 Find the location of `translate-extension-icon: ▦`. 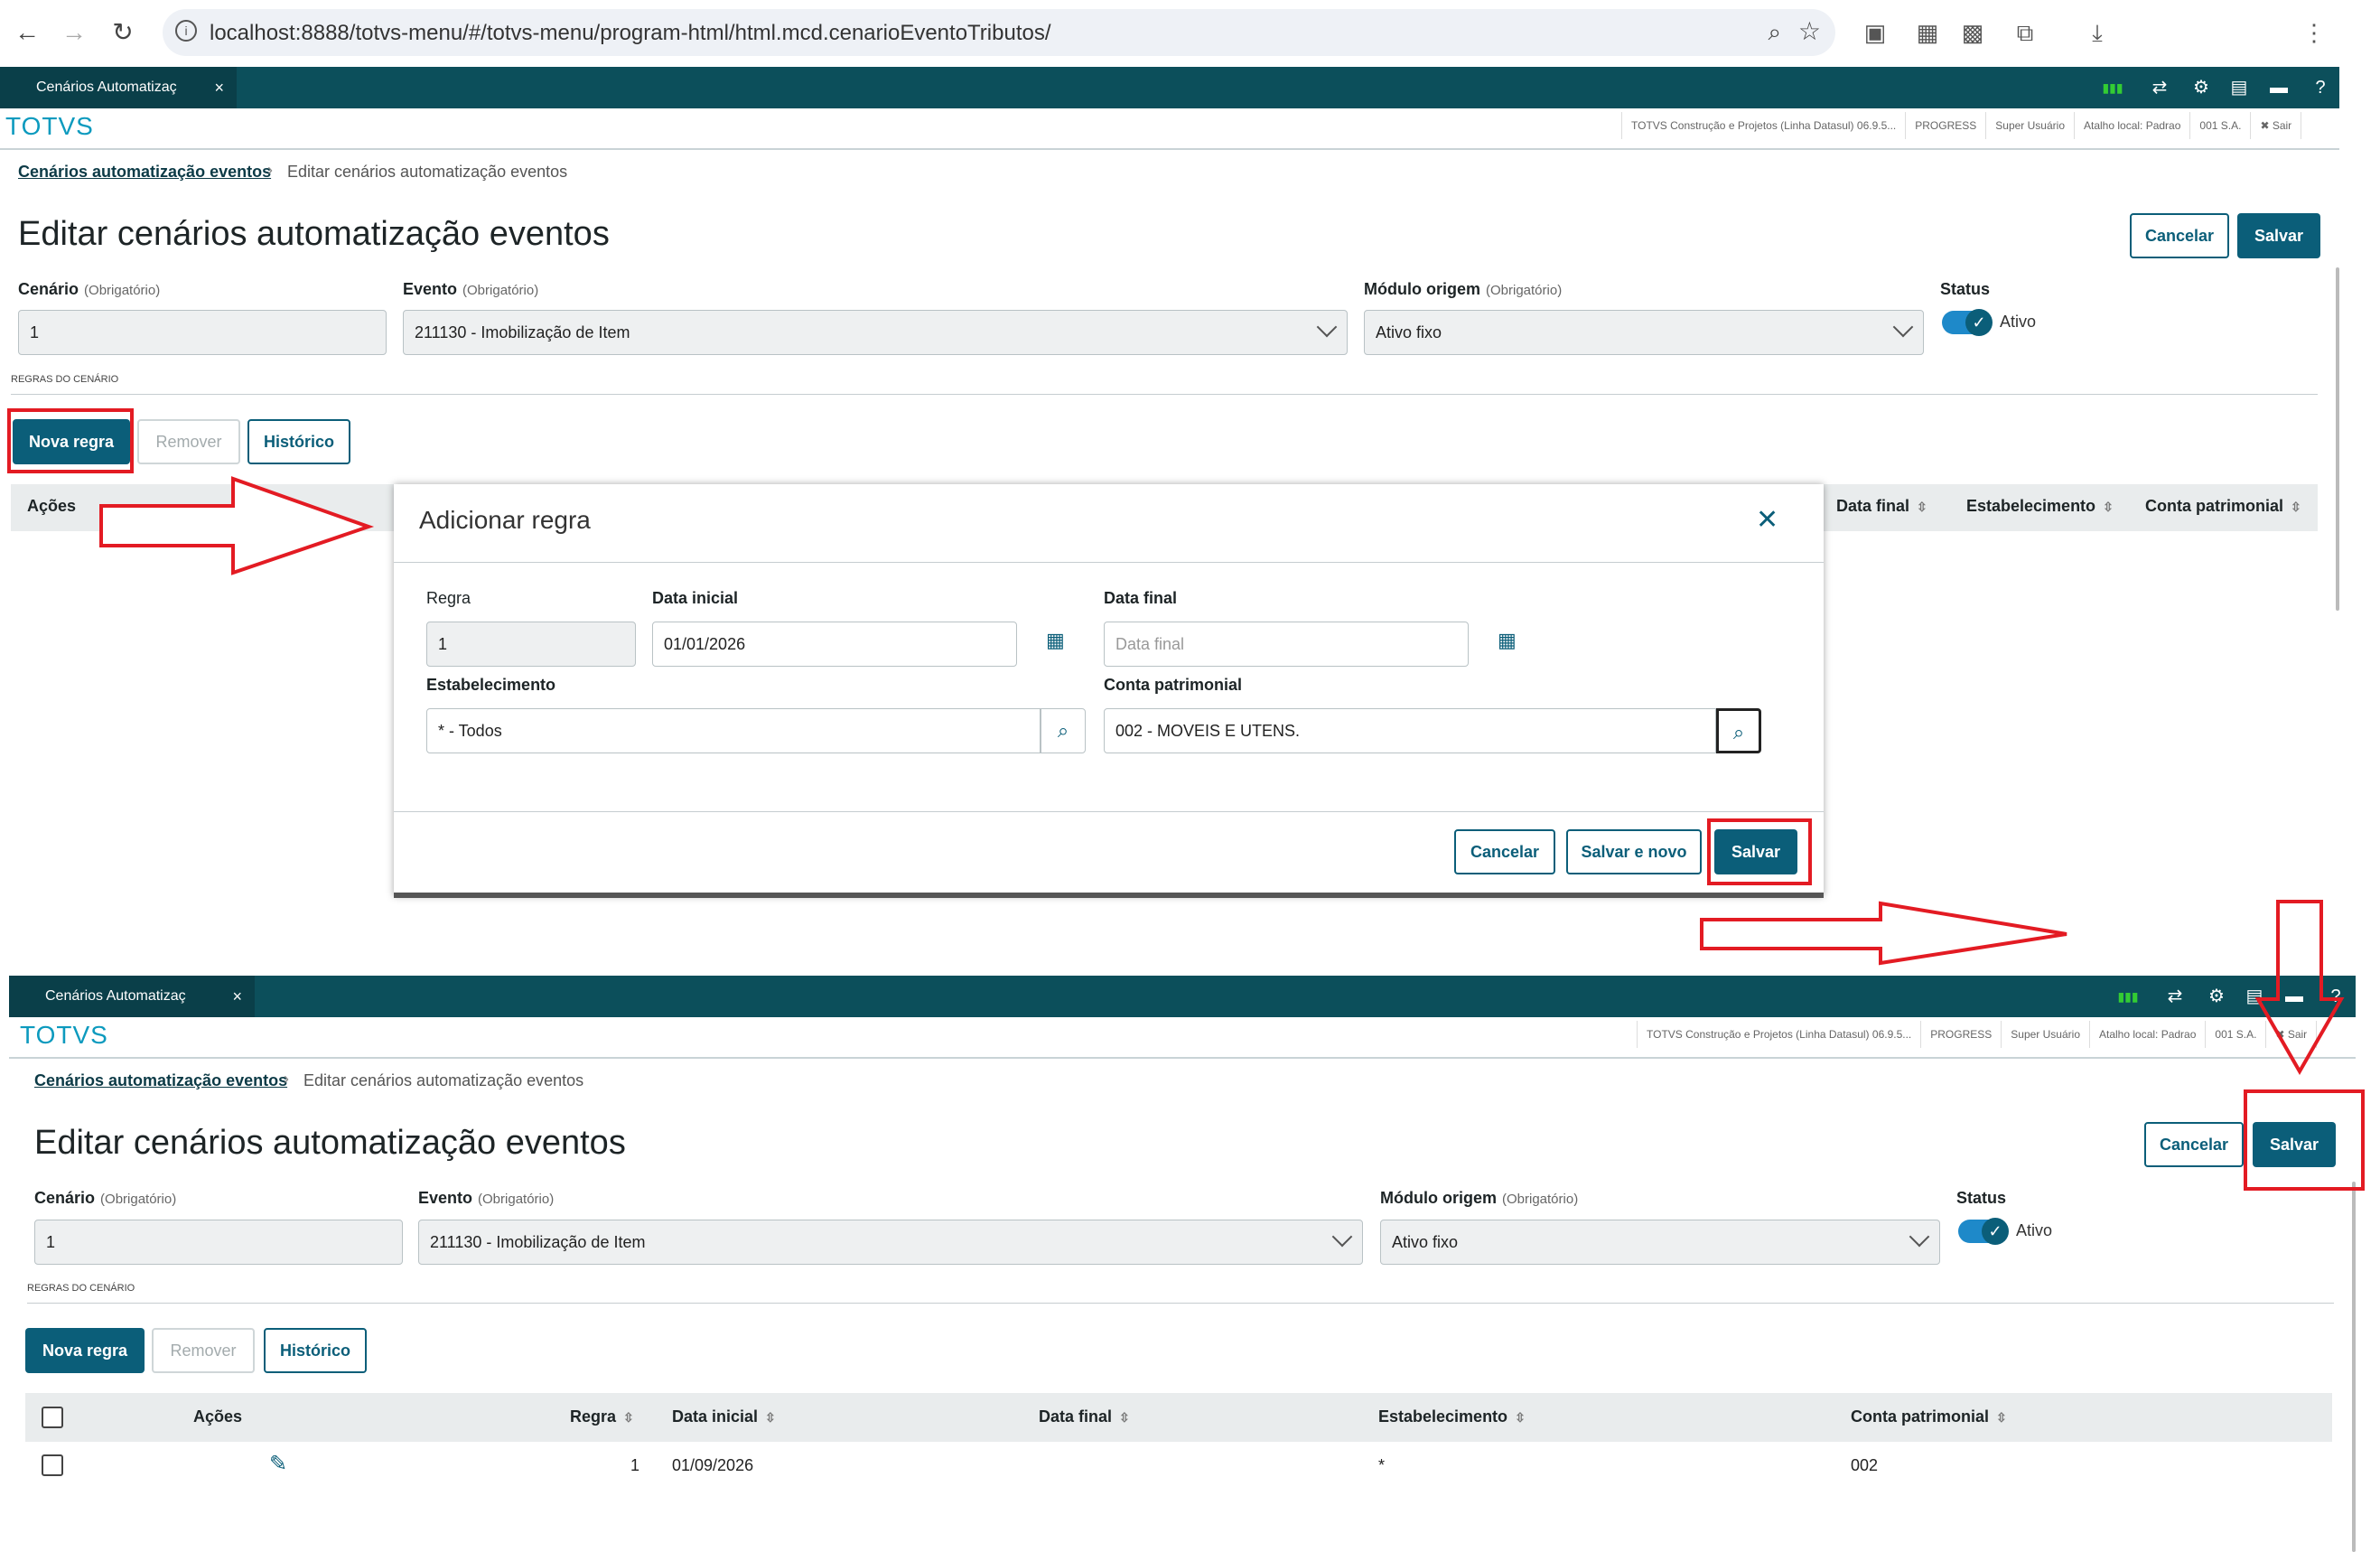

translate-extension-icon: ▦ is located at coordinates (1928, 32).